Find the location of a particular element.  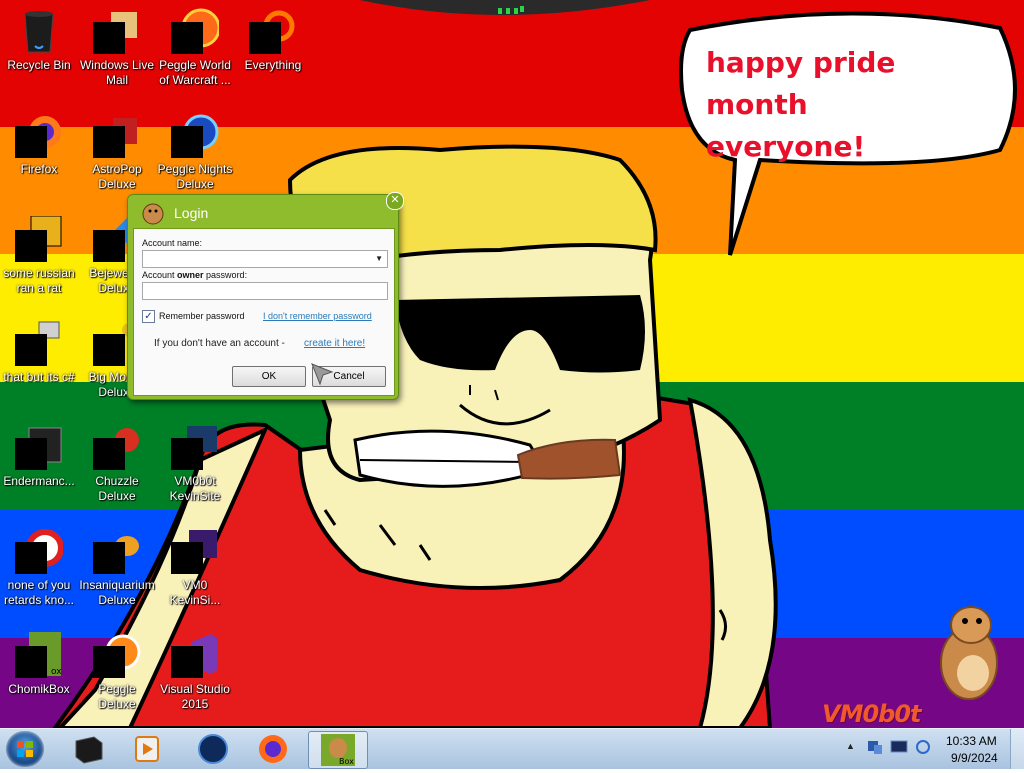

hamster-icon is located at coordinates (153, 214).